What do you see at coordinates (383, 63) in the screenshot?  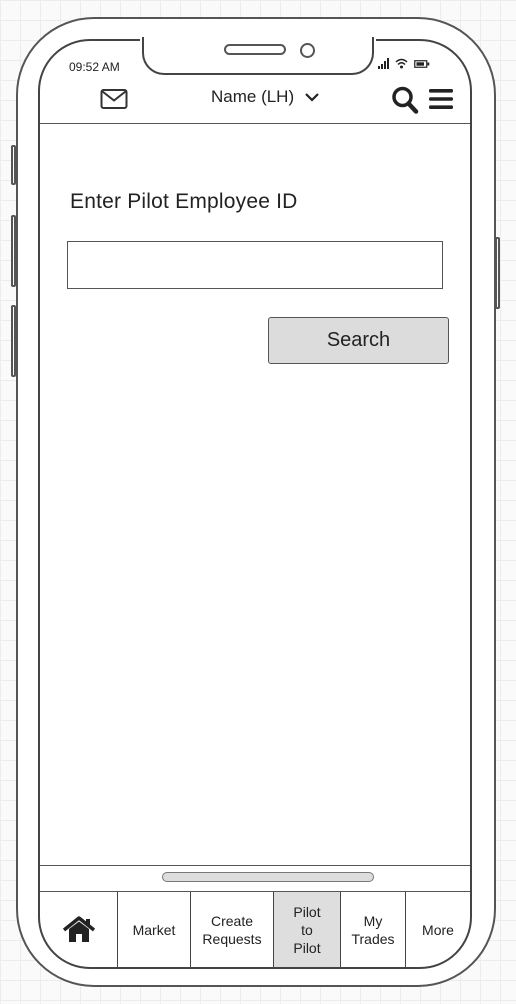 I see `signal-icon` at bounding box center [383, 63].